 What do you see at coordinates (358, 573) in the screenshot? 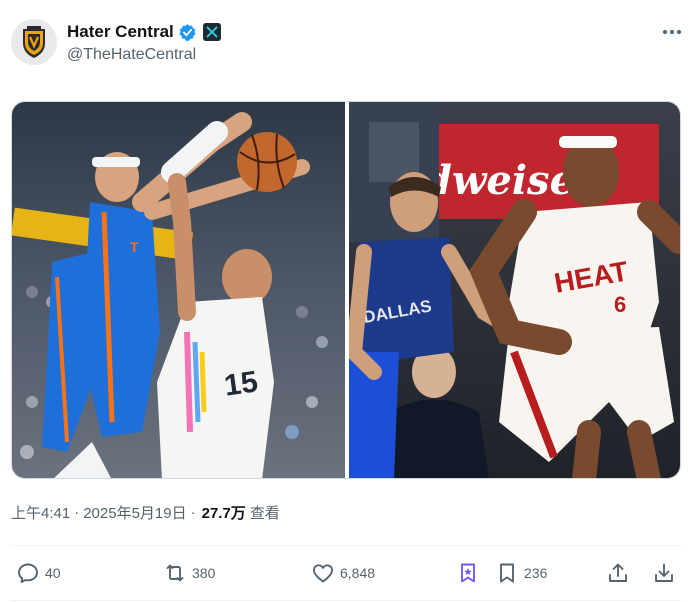
I see `like-count: 6,848` at bounding box center [358, 573].